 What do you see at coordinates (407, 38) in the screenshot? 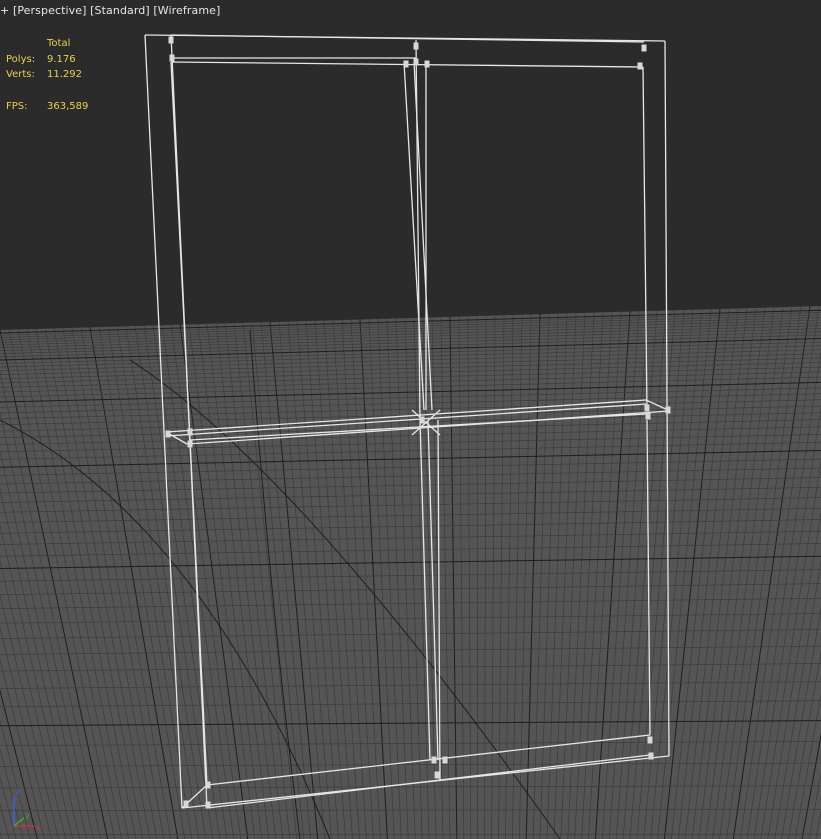
I see `wire-edge` at bounding box center [407, 38].